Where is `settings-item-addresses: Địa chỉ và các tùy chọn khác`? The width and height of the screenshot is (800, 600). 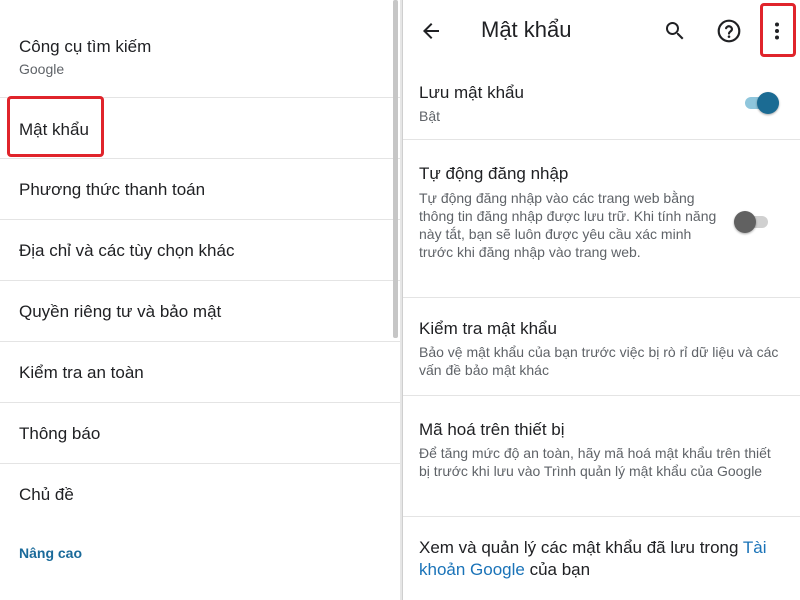
settings-item-addresses: Địa chỉ và các tùy chọn khác is located at coordinates (200, 250).